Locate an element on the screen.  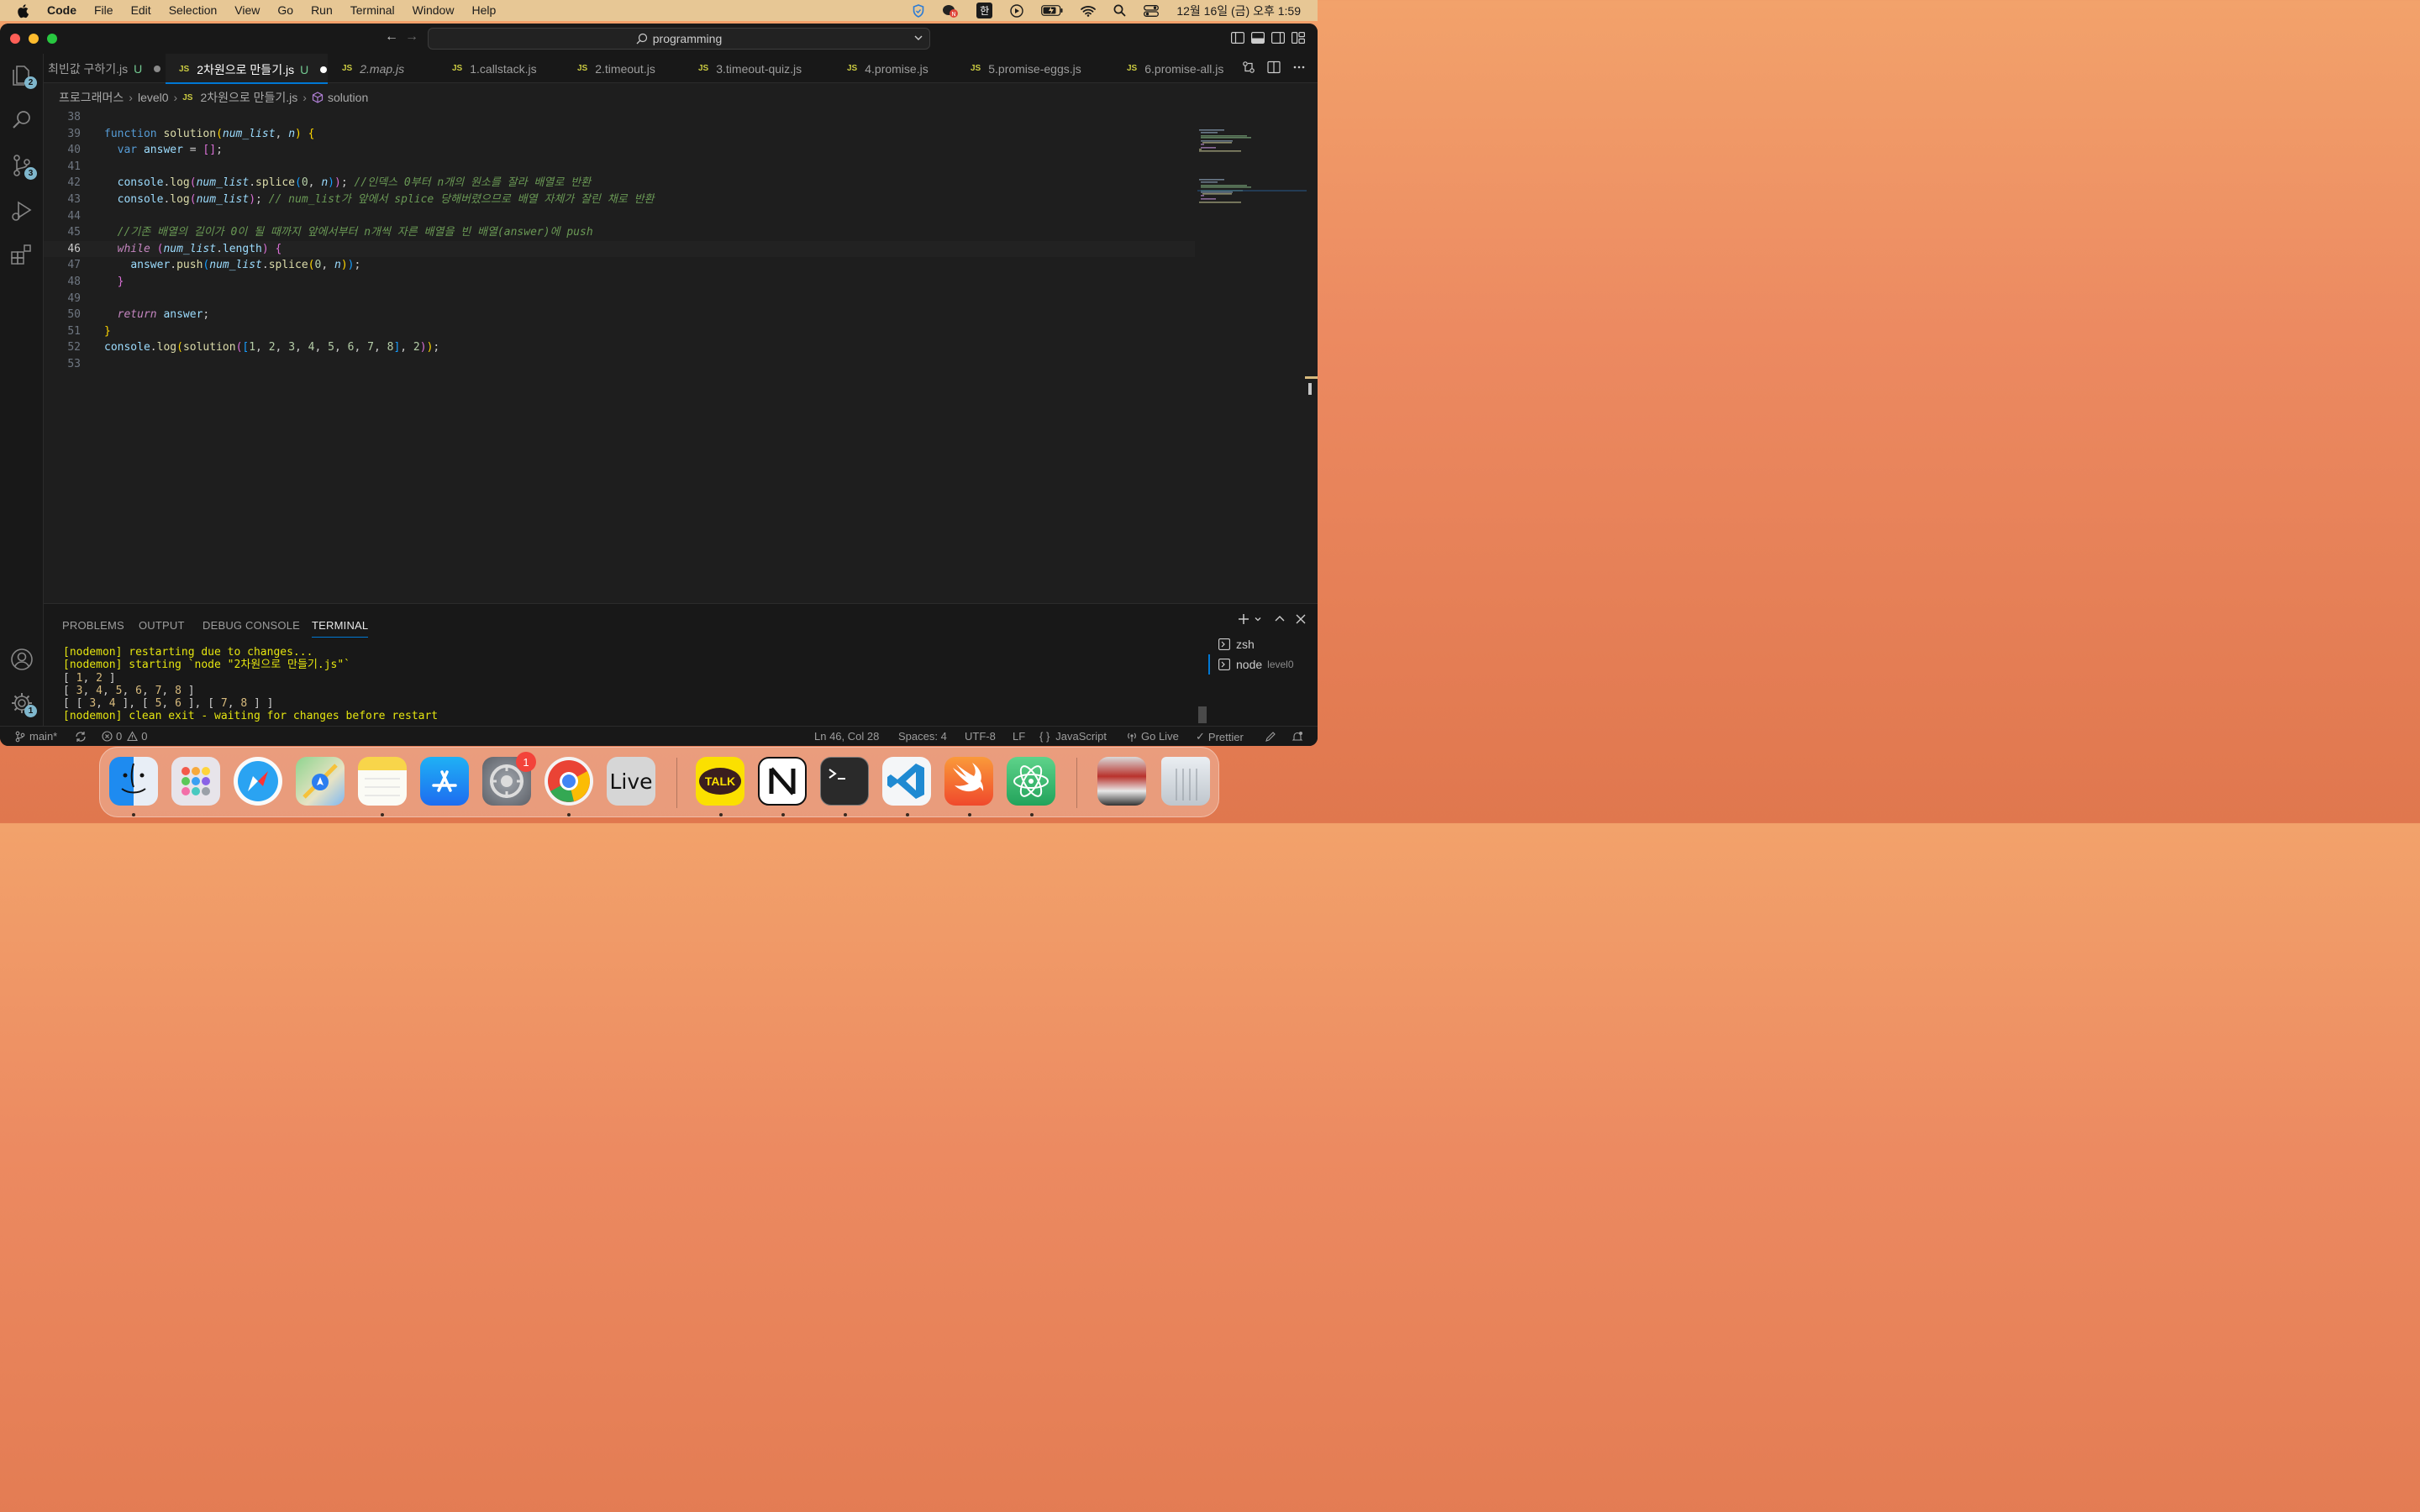
end-of-line: LF is located at coordinates (1019, 736).